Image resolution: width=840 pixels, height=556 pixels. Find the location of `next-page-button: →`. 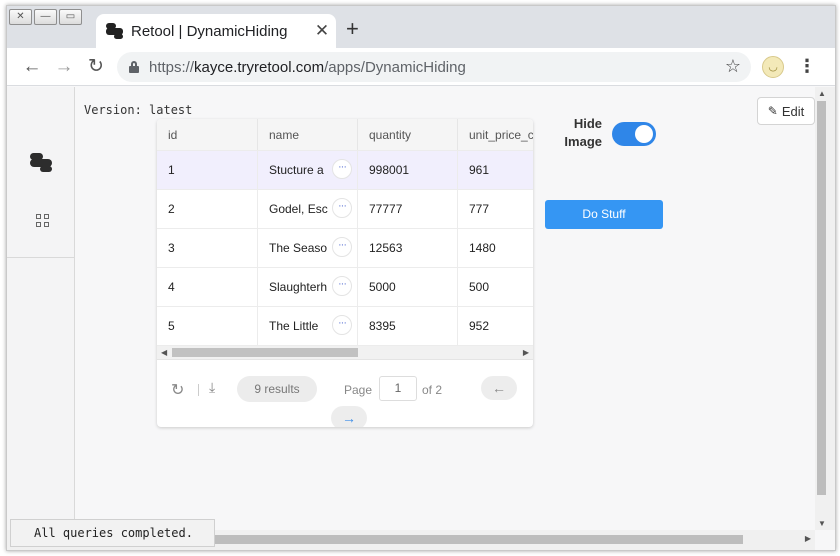

next-page-button: → is located at coordinates (349, 416).